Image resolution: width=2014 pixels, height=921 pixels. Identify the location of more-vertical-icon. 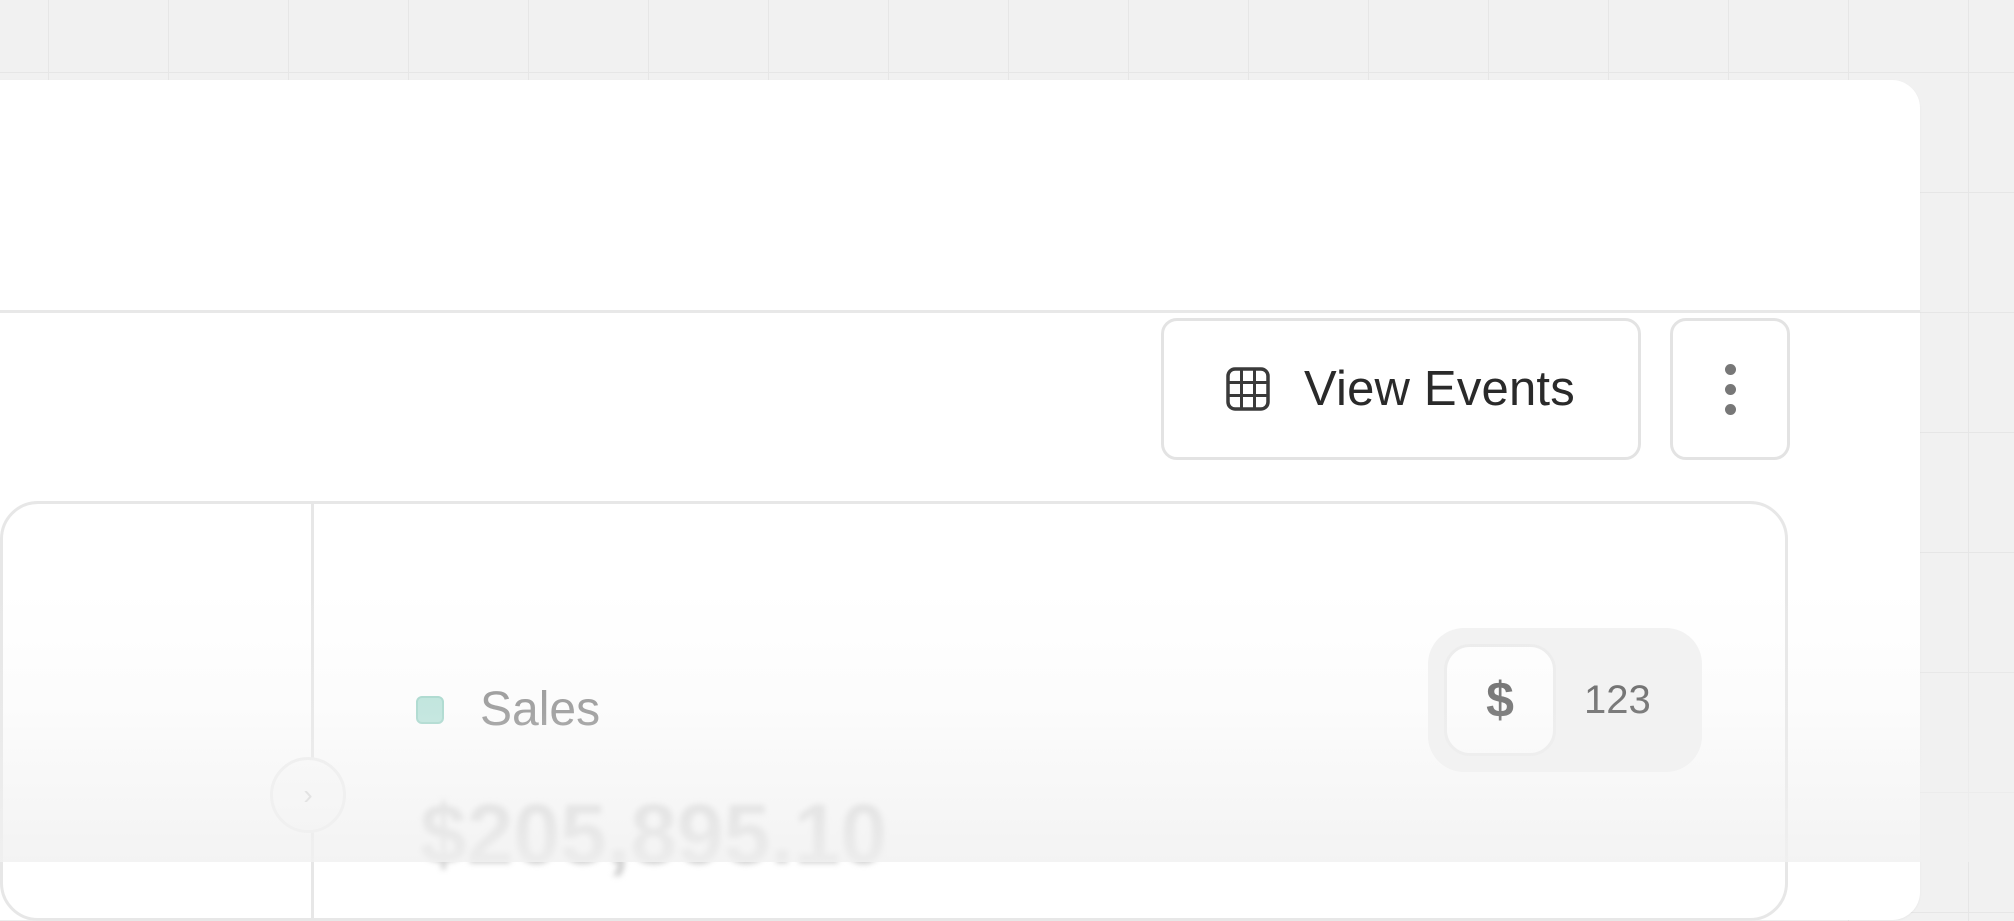
(1730, 389).